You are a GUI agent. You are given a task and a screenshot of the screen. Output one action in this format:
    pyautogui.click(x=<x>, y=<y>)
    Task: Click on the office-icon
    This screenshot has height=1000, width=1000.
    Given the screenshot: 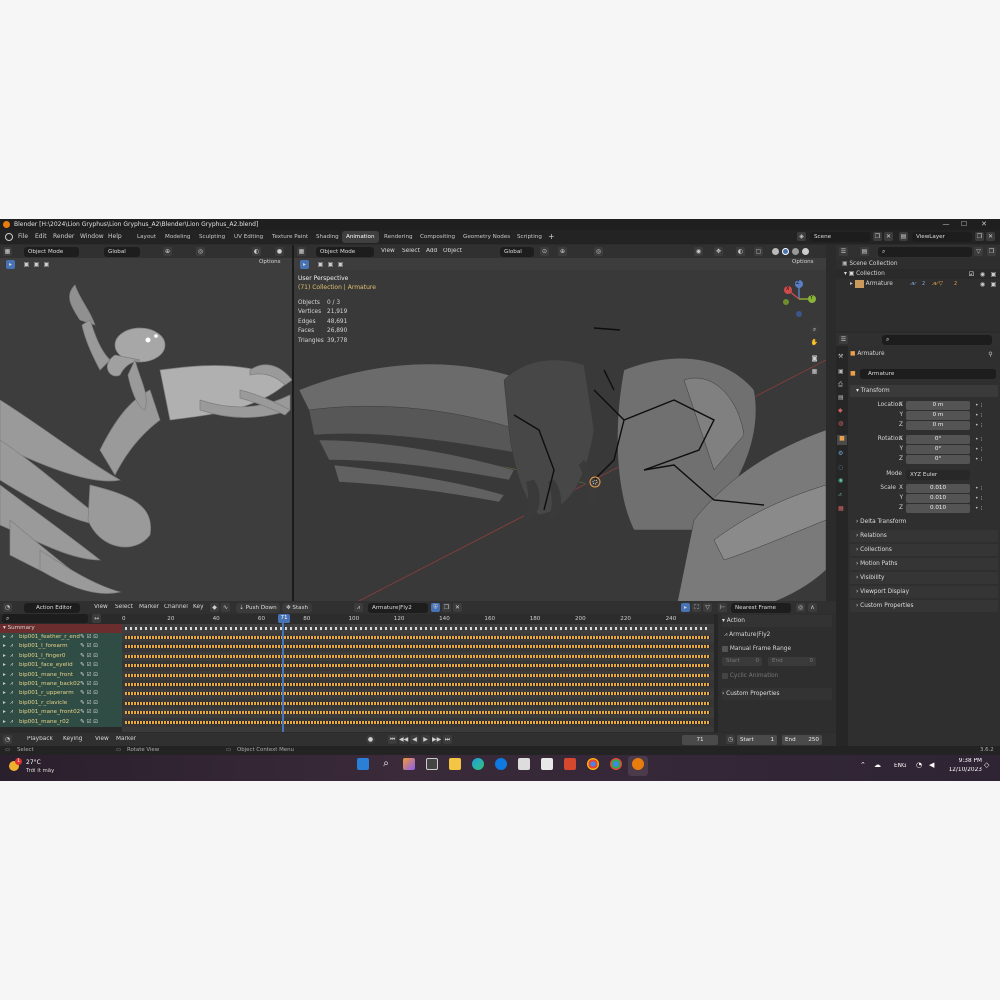 What is the action you would take?
    pyautogui.click(x=570, y=764)
    